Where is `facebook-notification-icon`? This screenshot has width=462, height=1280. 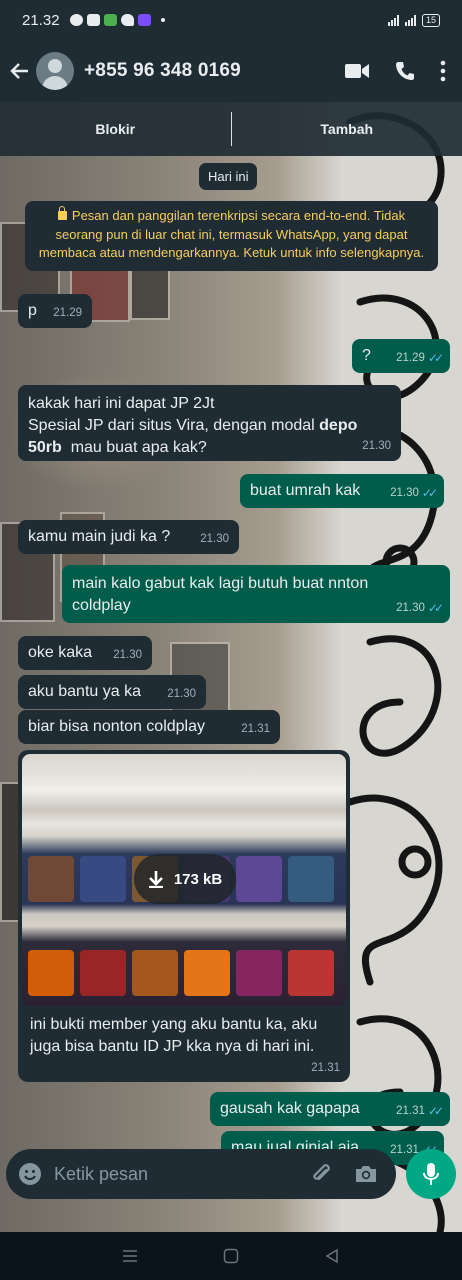
facebook-notification-icon is located at coordinates (76, 20).